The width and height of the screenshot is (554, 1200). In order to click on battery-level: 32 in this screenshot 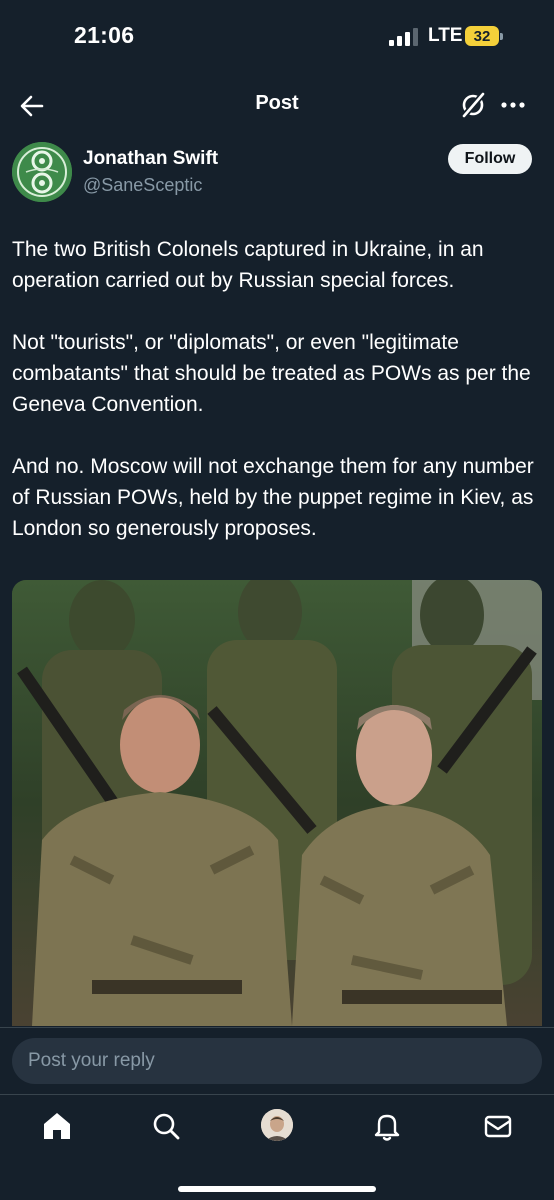, I will do `click(482, 36)`.